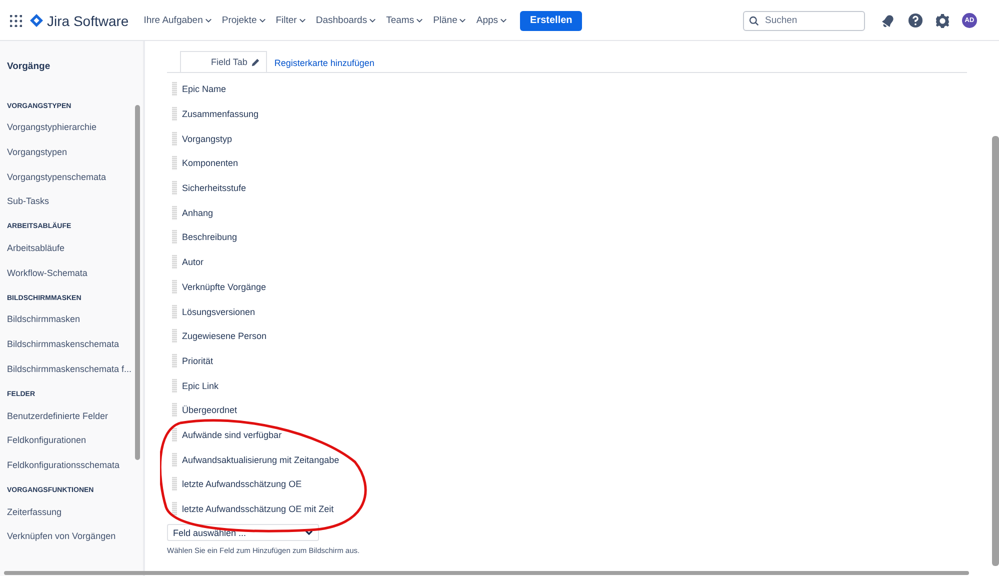  Describe the element at coordinates (324, 61) in the screenshot. I see `add-tab-link: Registerkarte hinzufügen` at that location.